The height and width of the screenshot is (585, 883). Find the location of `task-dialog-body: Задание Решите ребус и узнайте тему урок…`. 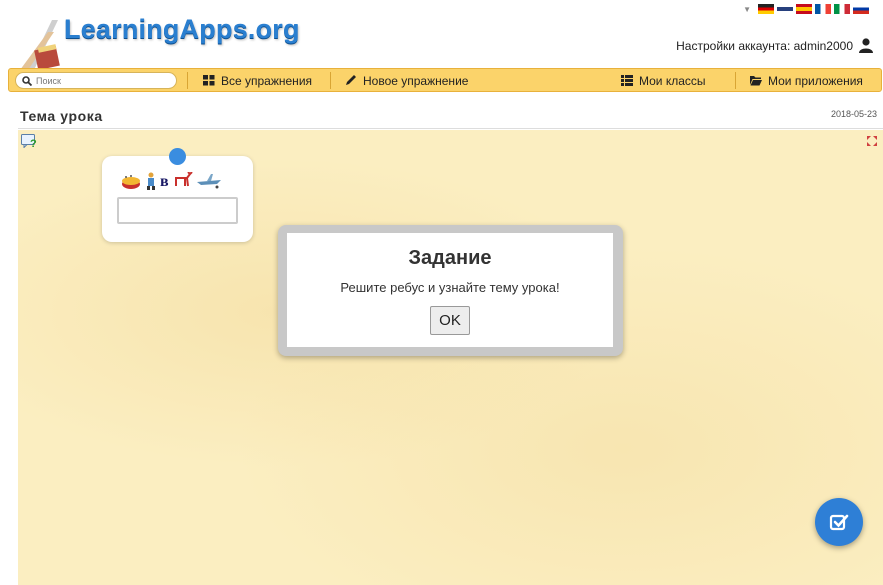

task-dialog-body: Задание Решите ребус и узнайте тему урок… is located at coordinates (450, 290).